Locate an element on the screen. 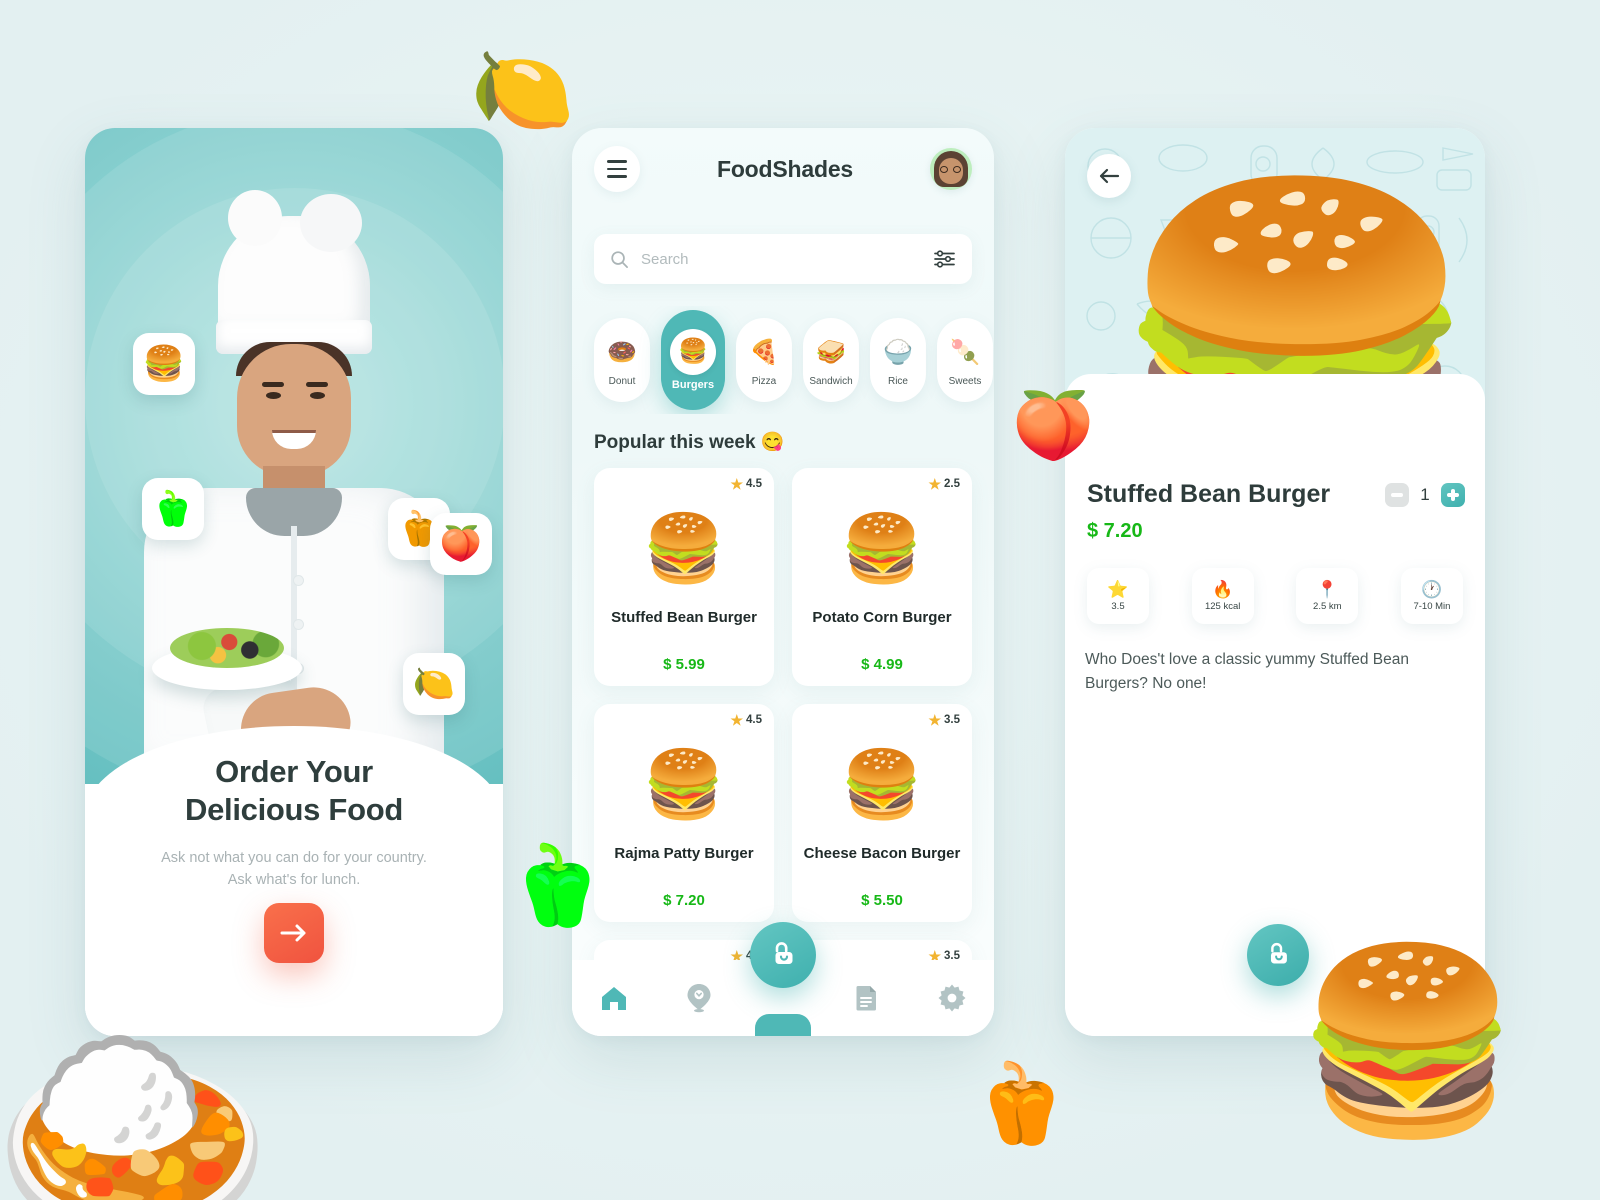 Image resolution: width=1600 pixels, height=1200 pixels. rating-chip: ⭐ 3.5 is located at coordinates (1118, 596).